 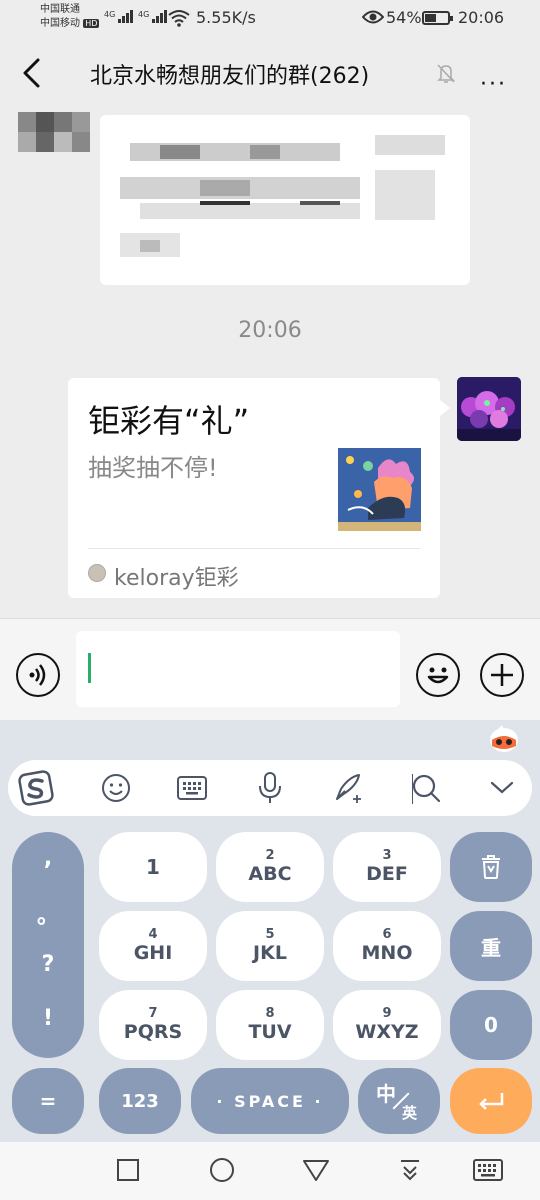 I want to click on enter-icon, so click(x=491, y=1101).